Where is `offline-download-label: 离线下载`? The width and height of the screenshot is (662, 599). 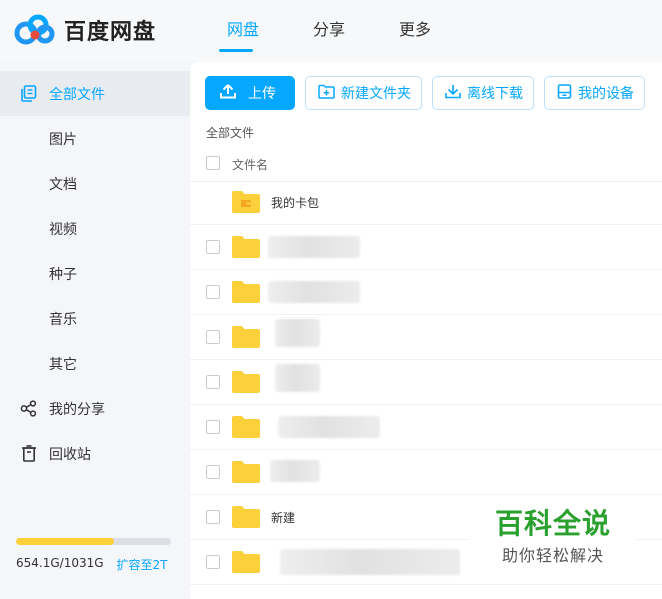 offline-download-label: 离线下载 is located at coordinates (495, 94).